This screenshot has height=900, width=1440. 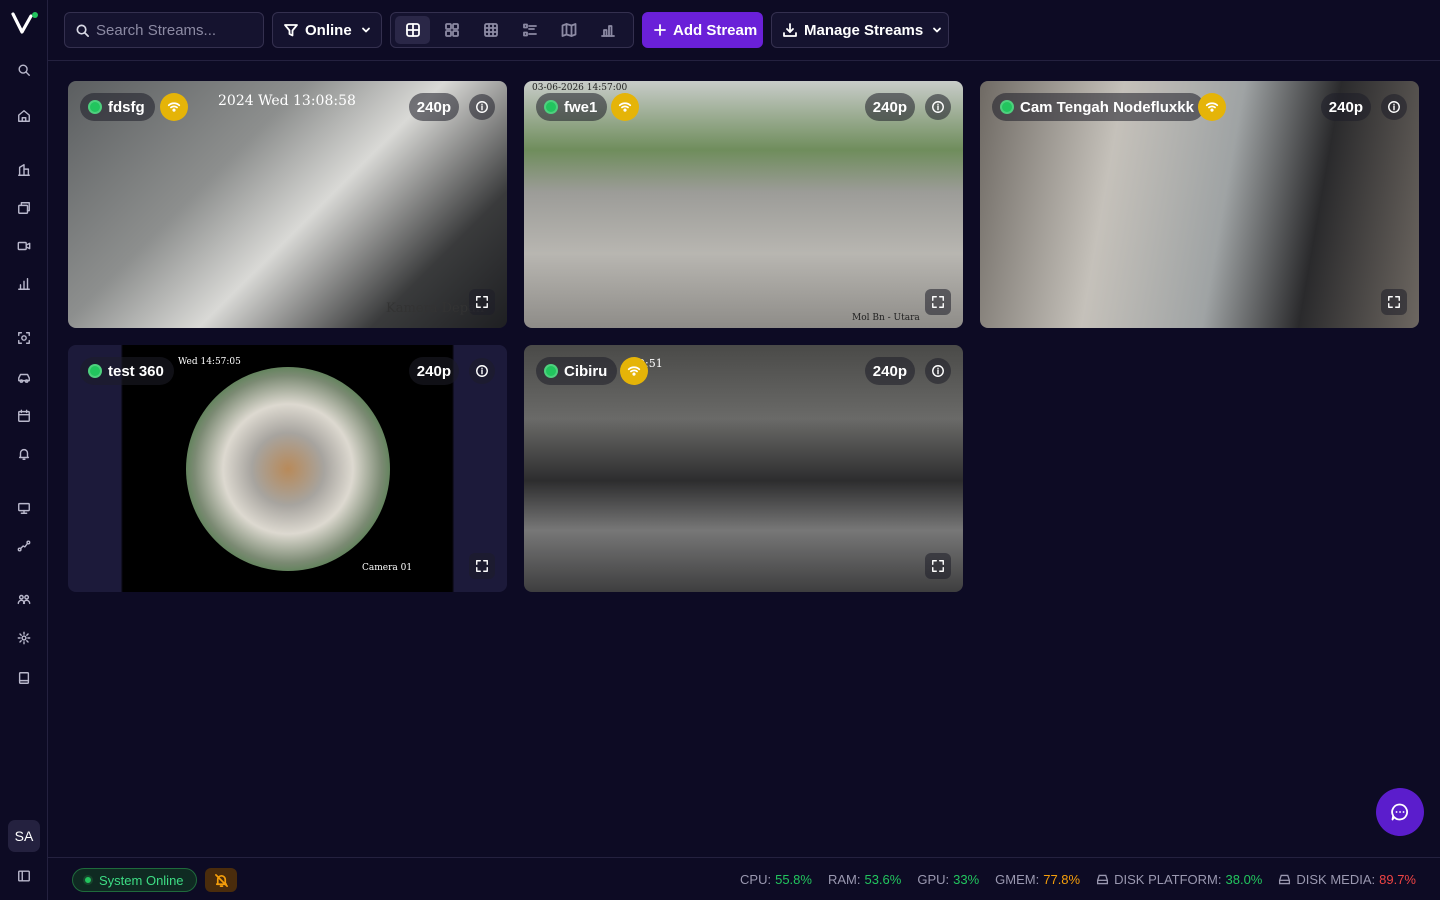 What do you see at coordinates (966, 879) in the screenshot?
I see `metric-value: 33%` at bounding box center [966, 879].